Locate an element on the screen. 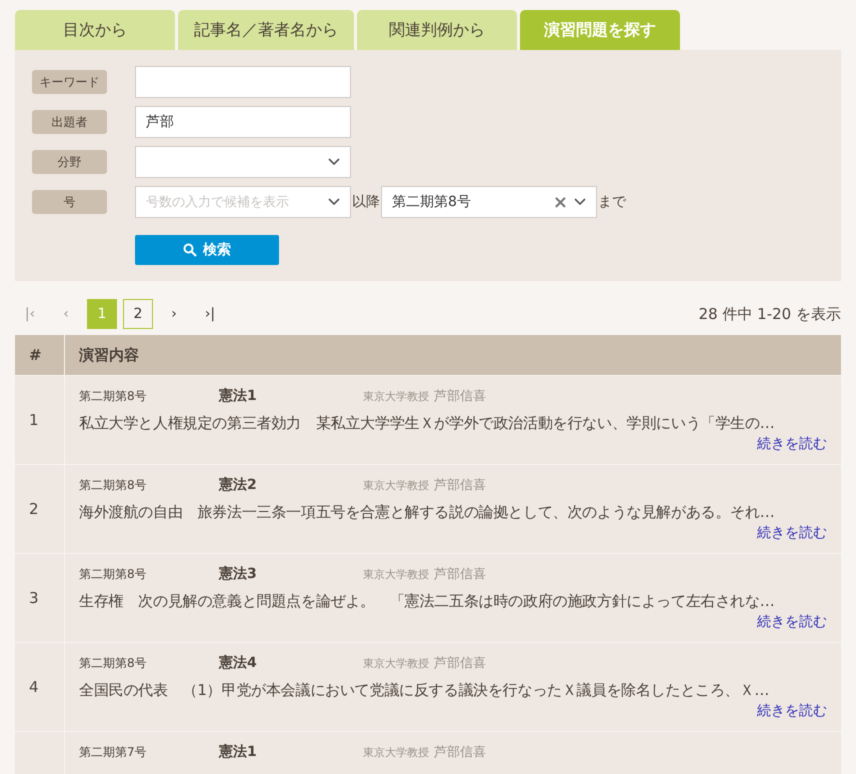 This screenshot has height=774, width=856. tab: 関連判例から is located at coordinates (437, 30).